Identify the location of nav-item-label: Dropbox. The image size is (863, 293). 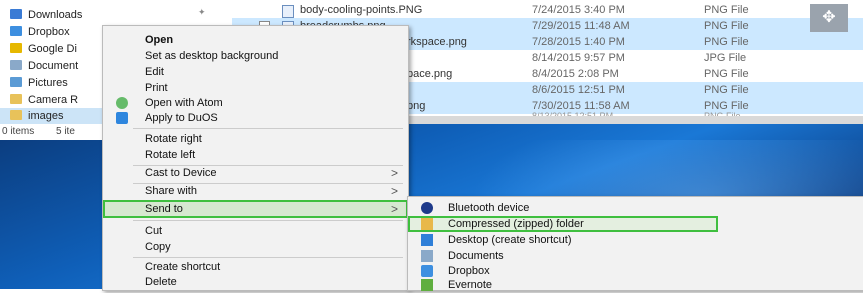
(49, 32).